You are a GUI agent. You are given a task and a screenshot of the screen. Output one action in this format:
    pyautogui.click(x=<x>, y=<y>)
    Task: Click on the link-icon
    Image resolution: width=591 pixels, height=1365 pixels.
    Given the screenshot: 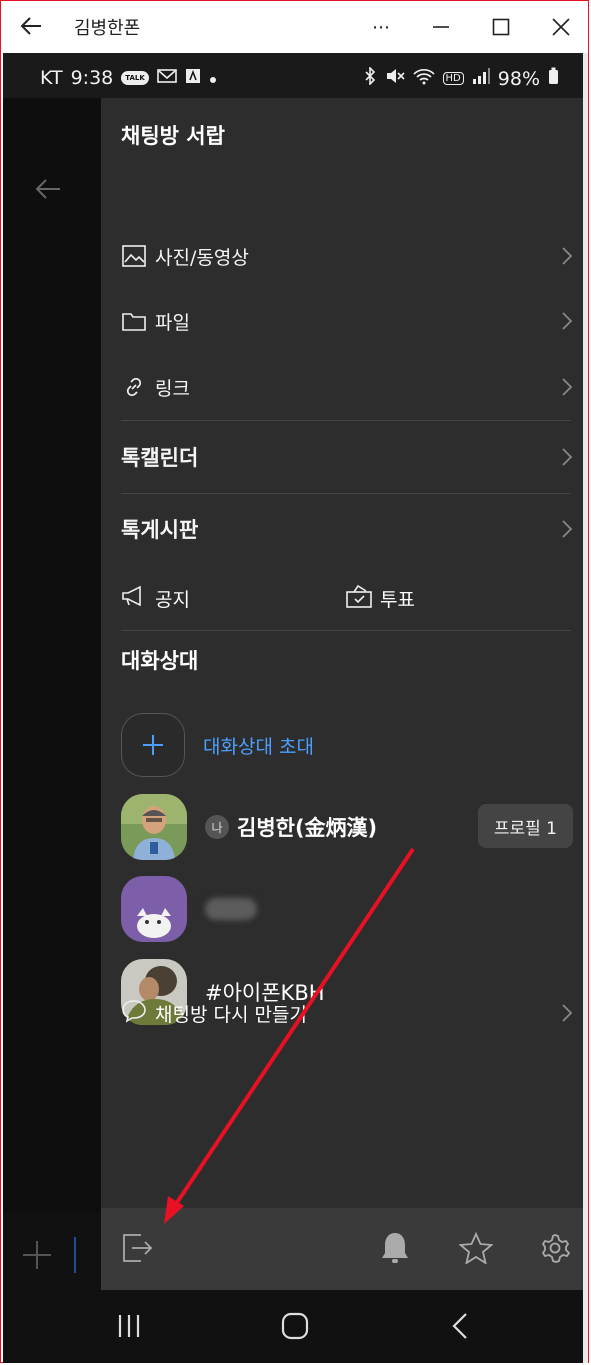 What is the action you would take?
    pyautogui.click(x=134, y=387)
    